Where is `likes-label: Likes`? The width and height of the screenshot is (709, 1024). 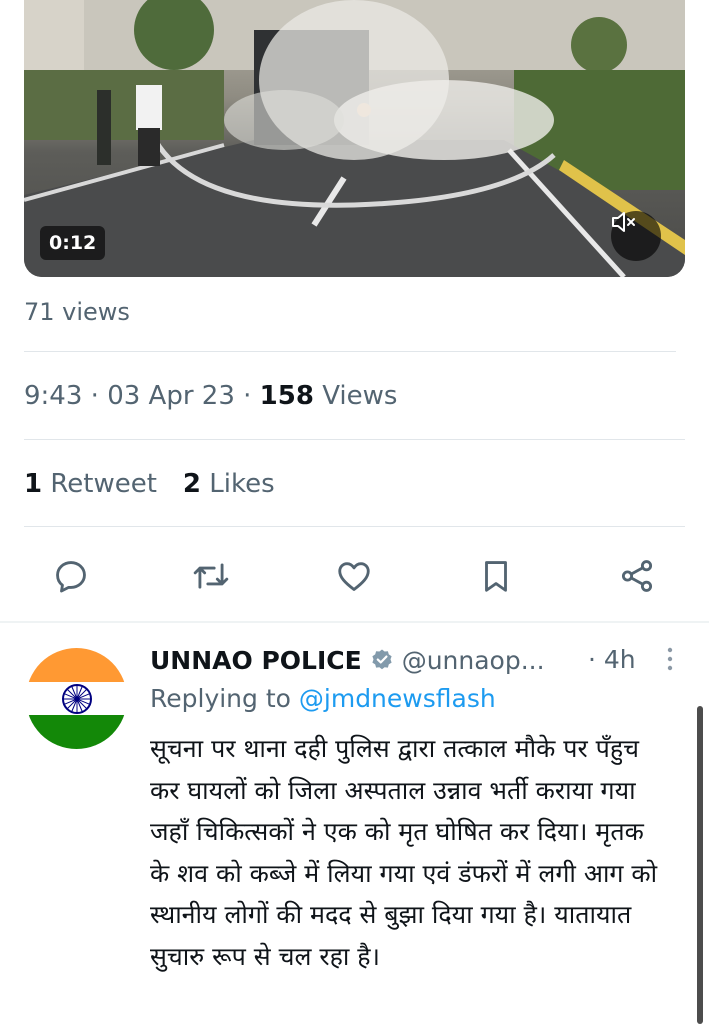 likes-label: Likes is located at coordinates (238, 484).